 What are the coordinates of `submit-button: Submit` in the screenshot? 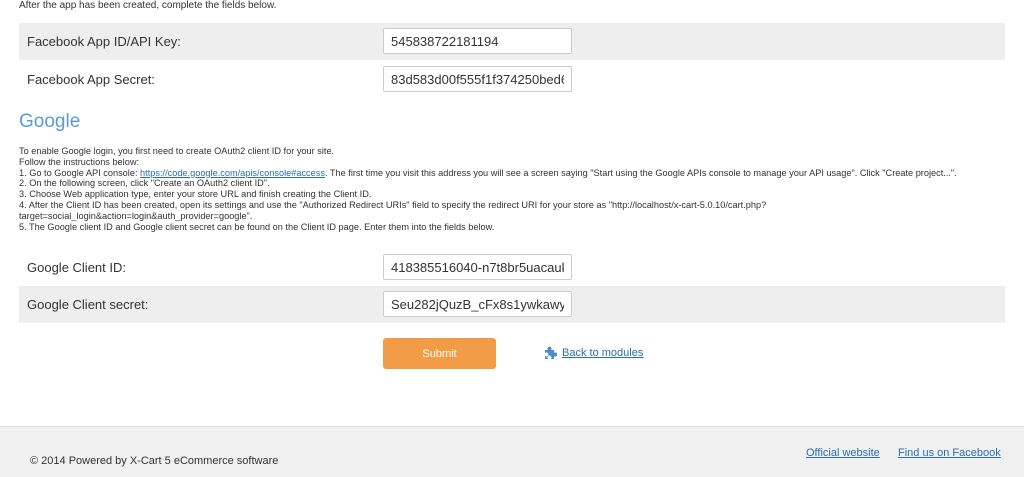 It's located at (439, 353).